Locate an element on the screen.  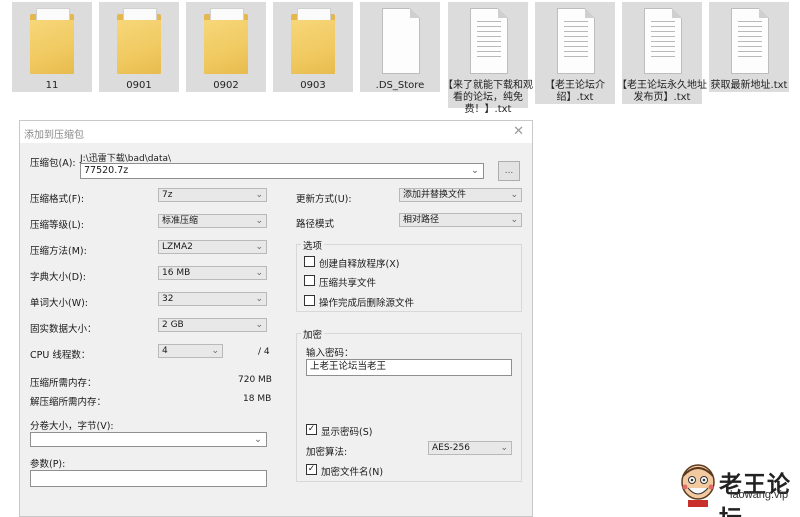
mem-compress-label: 压缩所需内存： is located at coordinates (63, 383).